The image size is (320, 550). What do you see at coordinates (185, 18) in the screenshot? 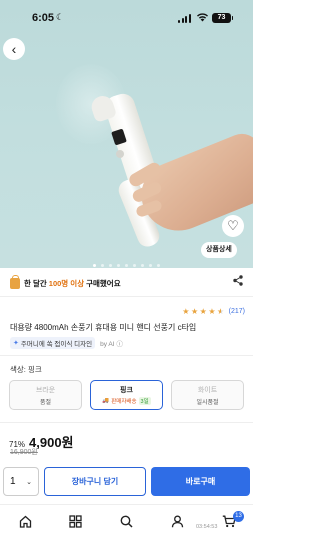
I see `signal-icon` at bounding box center [185, 18].